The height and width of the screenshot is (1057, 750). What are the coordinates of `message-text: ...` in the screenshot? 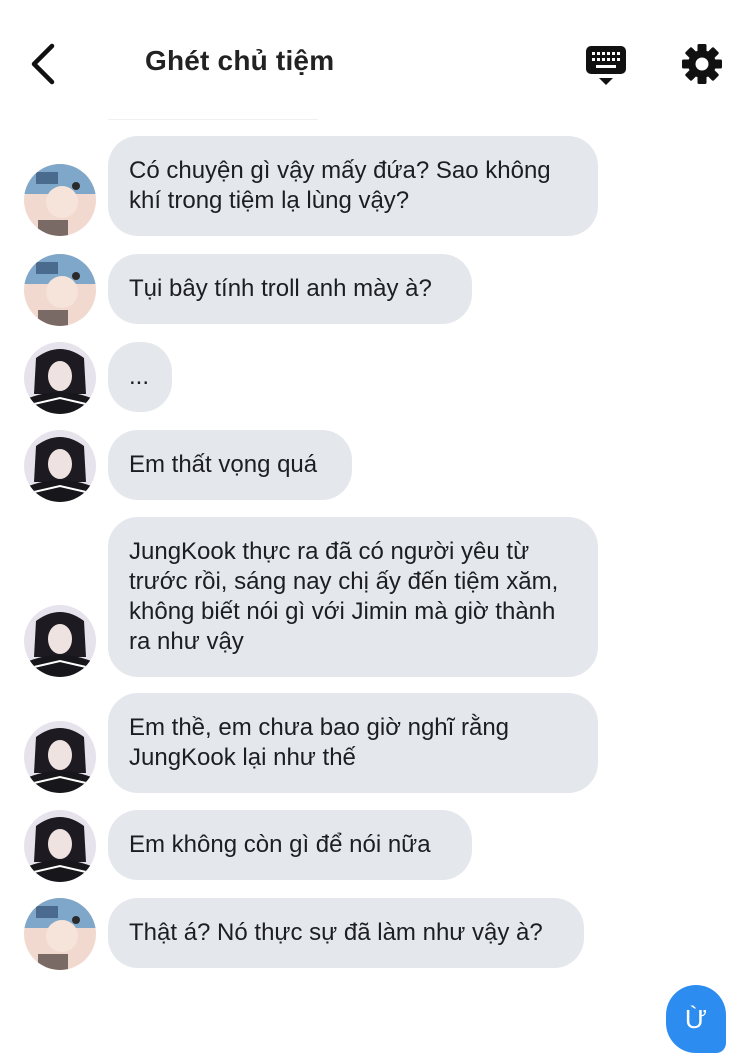 It's located at (139, 376).